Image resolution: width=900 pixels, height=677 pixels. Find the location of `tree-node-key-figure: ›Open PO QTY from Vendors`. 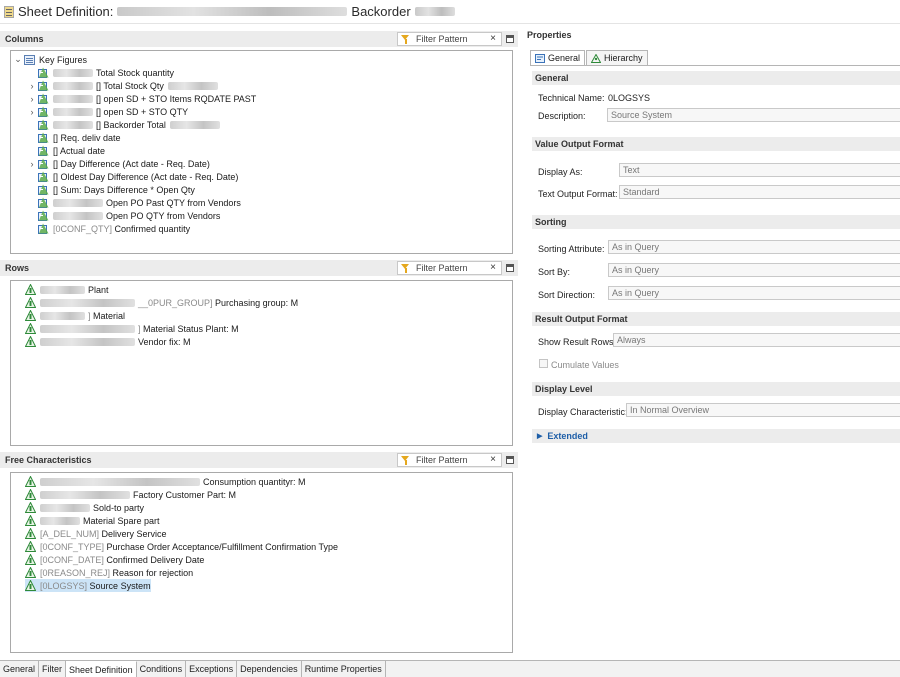

tree-node-key-figure: ›Open PO QTY from Vendors is located at coordinates (124, 215).